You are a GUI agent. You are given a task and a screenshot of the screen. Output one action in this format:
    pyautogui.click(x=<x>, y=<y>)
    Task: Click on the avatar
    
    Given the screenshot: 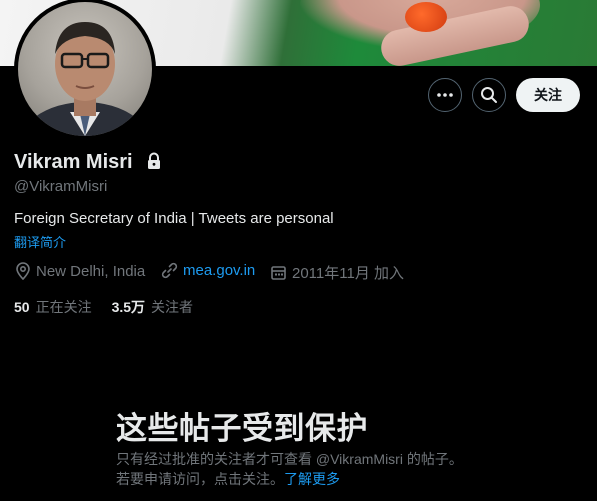 What is the action you would take?
    pyautogui.click(x=85, y=70)
    